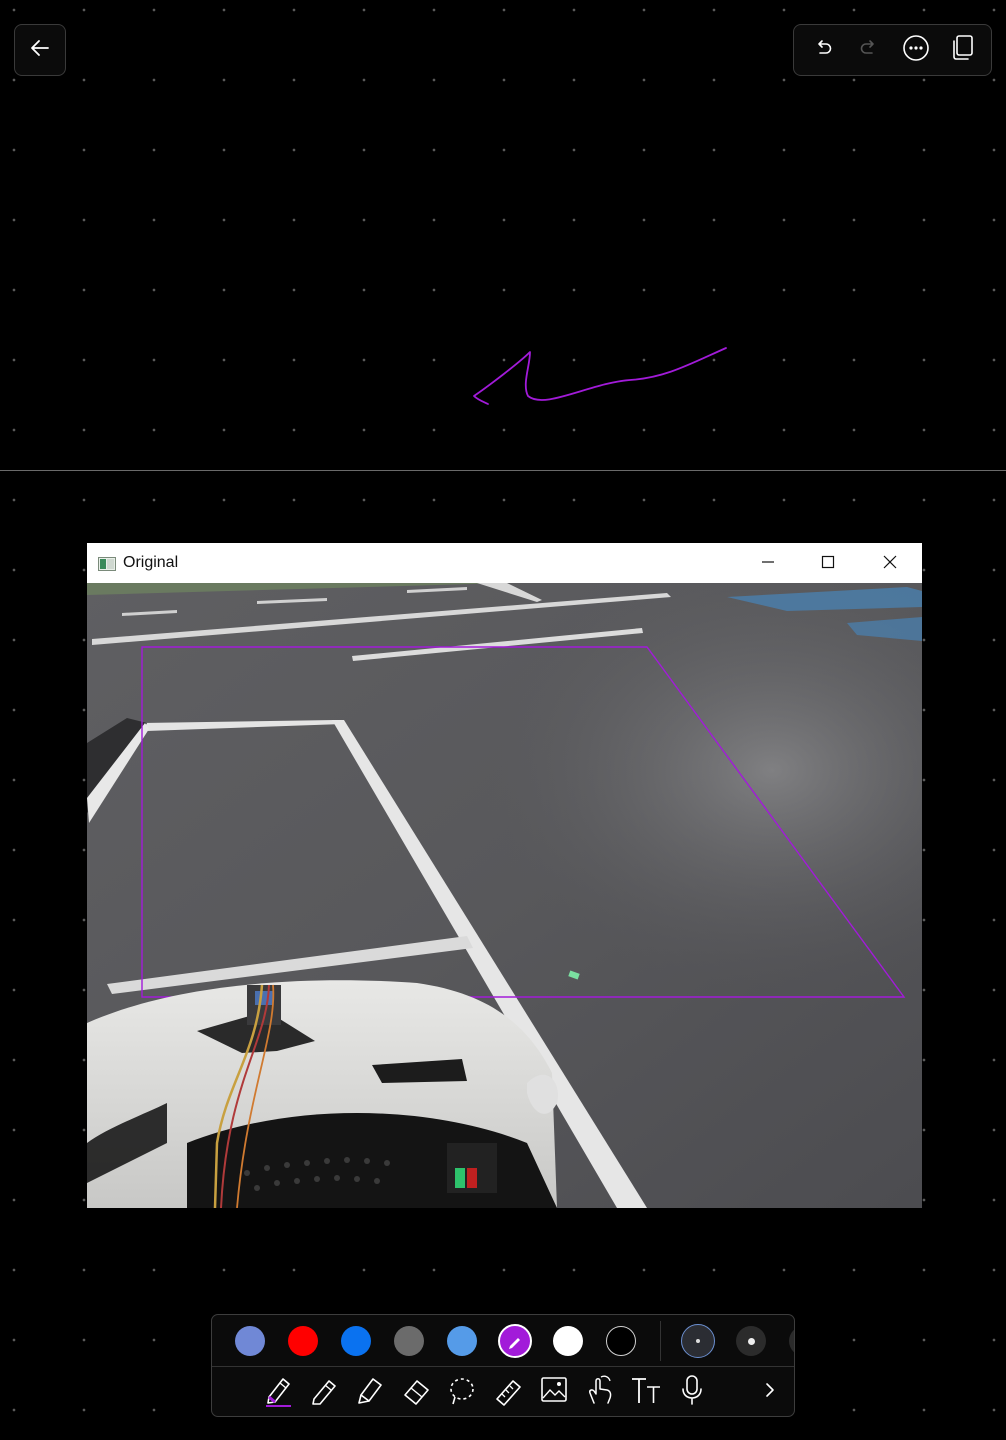  I want to click on more-tools-button, so click(770, 1392).